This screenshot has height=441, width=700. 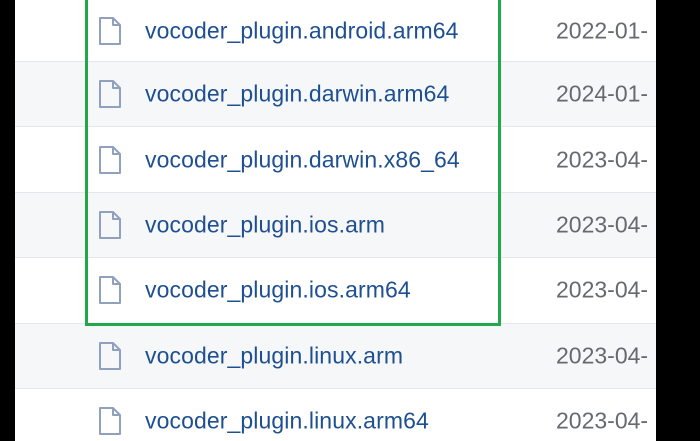 I want to click on file-link: vocoder_plugin.darwin.arm64, so click(x=297, y=94).